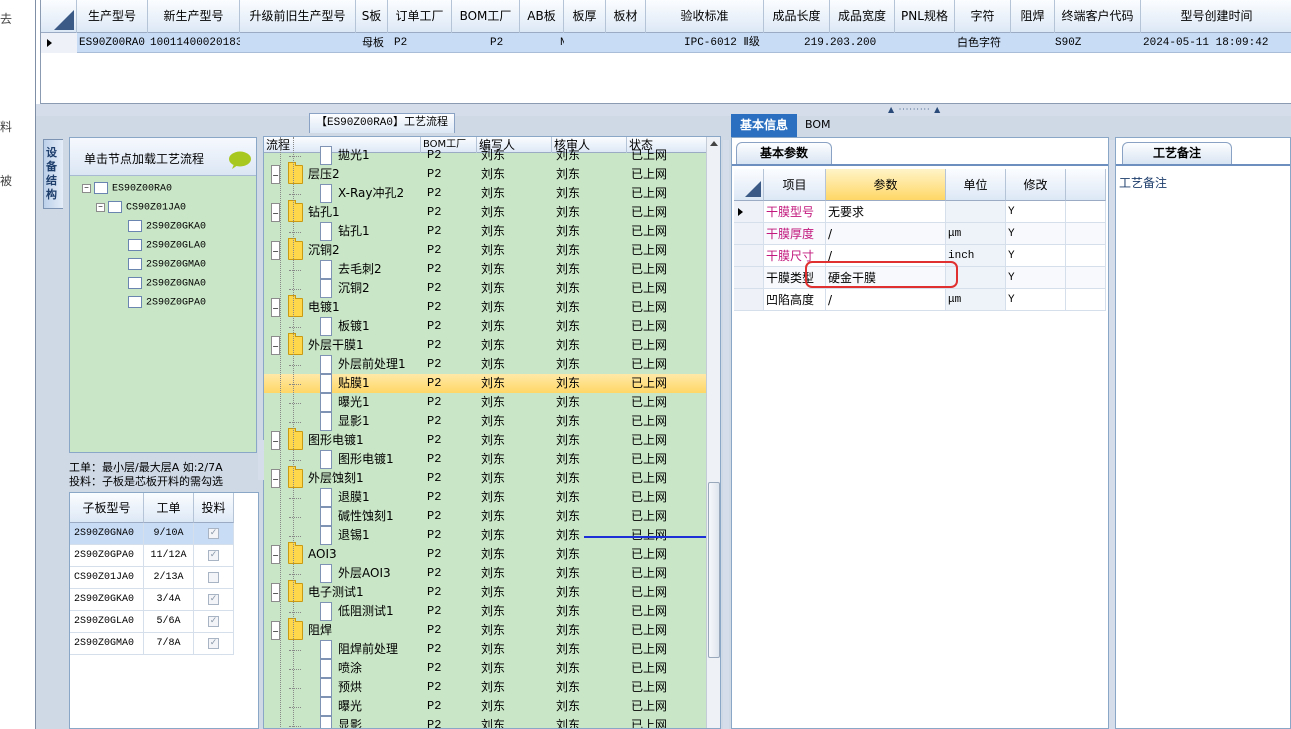 This screenshot has width=1291, height=729. Describe the element at coordinates (485, 155) in the screenshot. I see `process-row: 拋光1 P2 刘东 刘东 已上网` at that location.